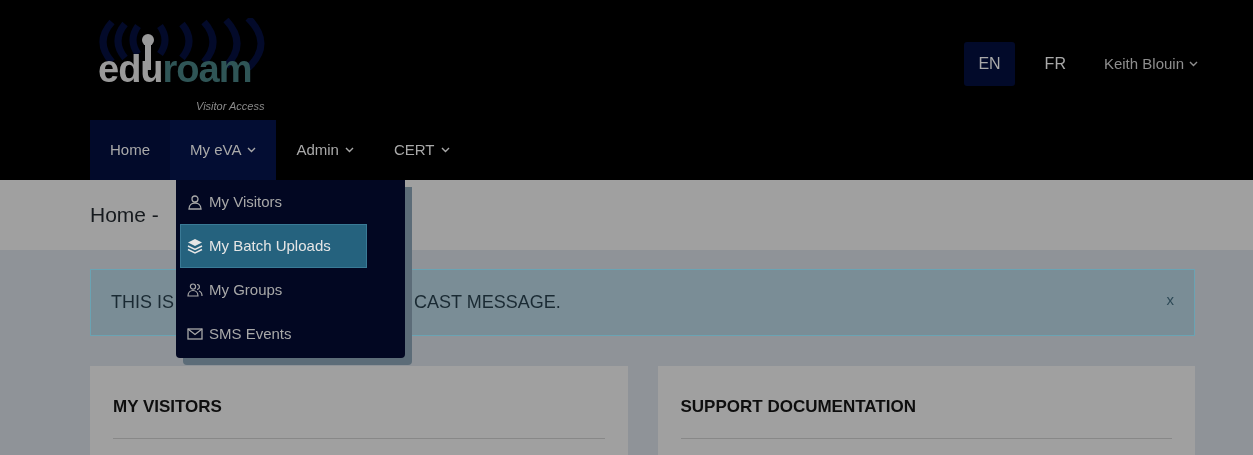 The image size is (1253, 455). Describe the element at coordinates (273, 246) in the screenshot. I see `menu-item: My Batch Uploads` at that location.